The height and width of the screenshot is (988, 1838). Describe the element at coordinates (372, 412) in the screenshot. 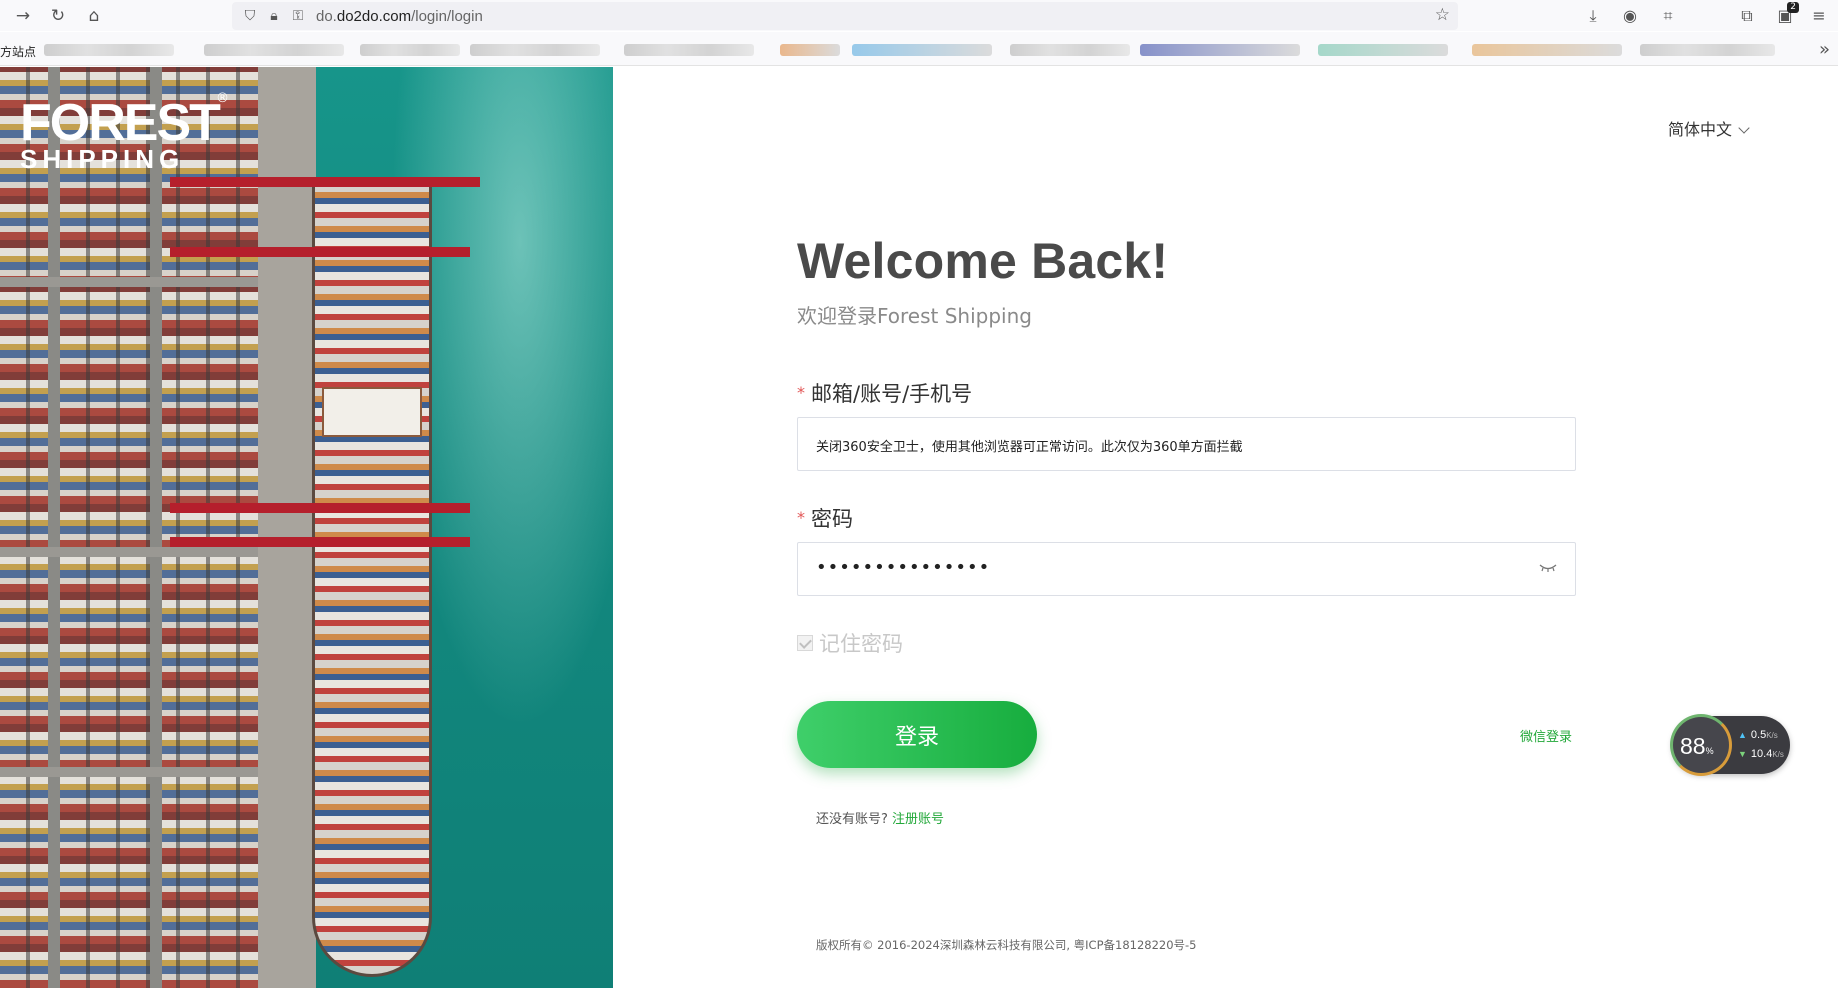

I see `ship-bridge` at that location.